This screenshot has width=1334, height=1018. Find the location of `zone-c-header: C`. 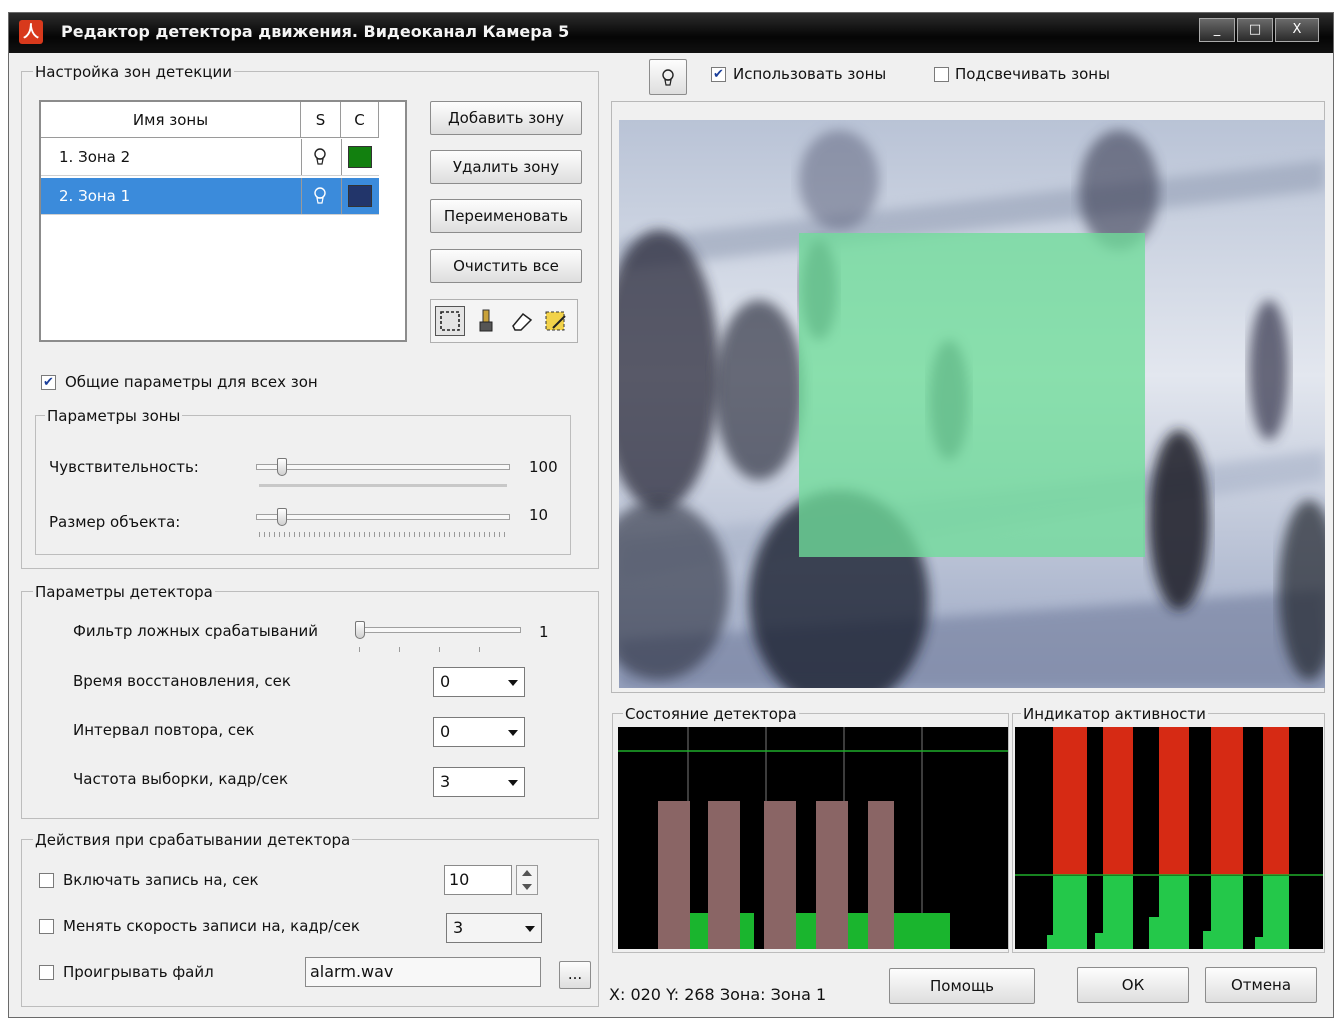

zone-c-header: C is located at coordinates (360, 120).